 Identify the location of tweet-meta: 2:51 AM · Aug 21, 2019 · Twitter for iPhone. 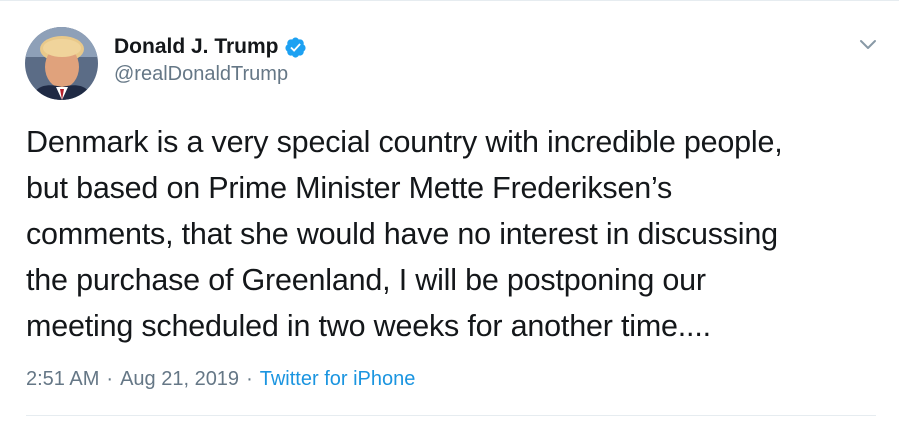
(220, 379).